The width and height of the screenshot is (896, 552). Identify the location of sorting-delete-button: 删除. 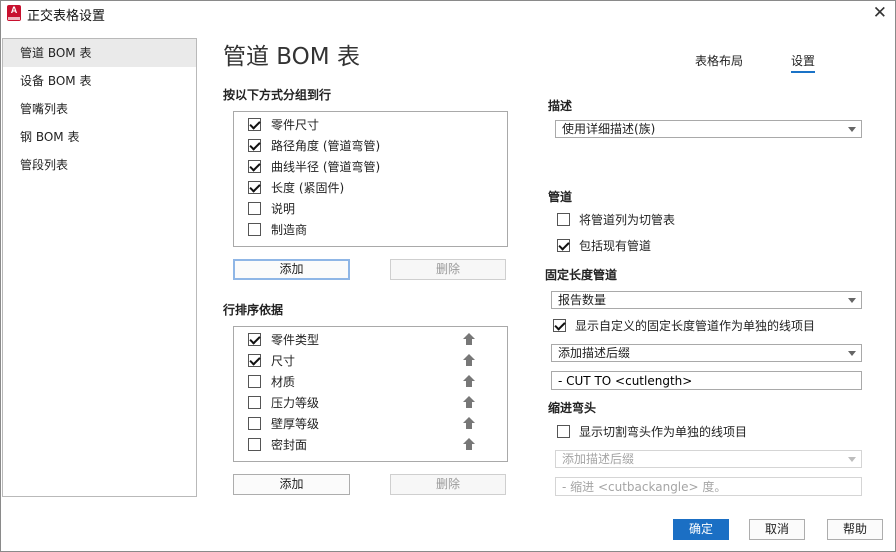
(448, 484).